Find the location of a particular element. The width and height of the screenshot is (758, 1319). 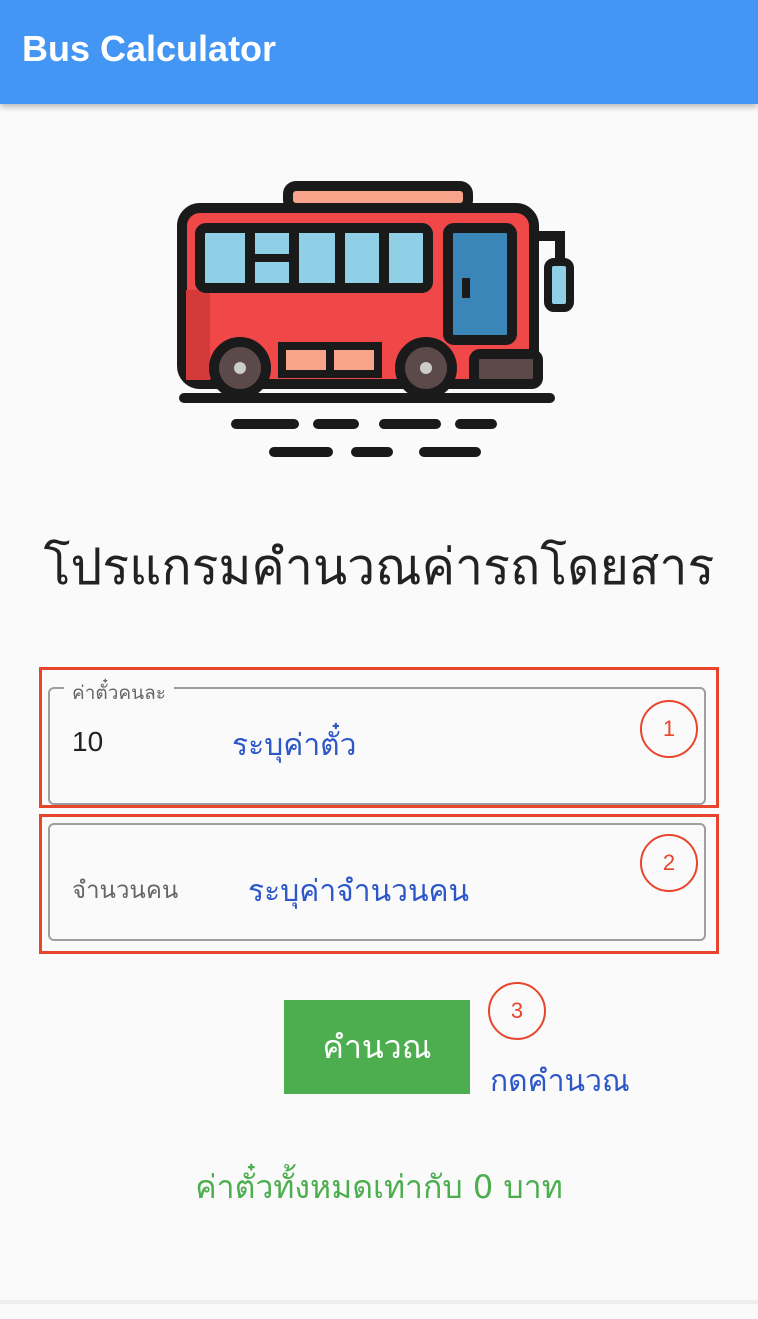

fare-hint: ระบุค่าตั๋ว is located at coordinates (294, 745).